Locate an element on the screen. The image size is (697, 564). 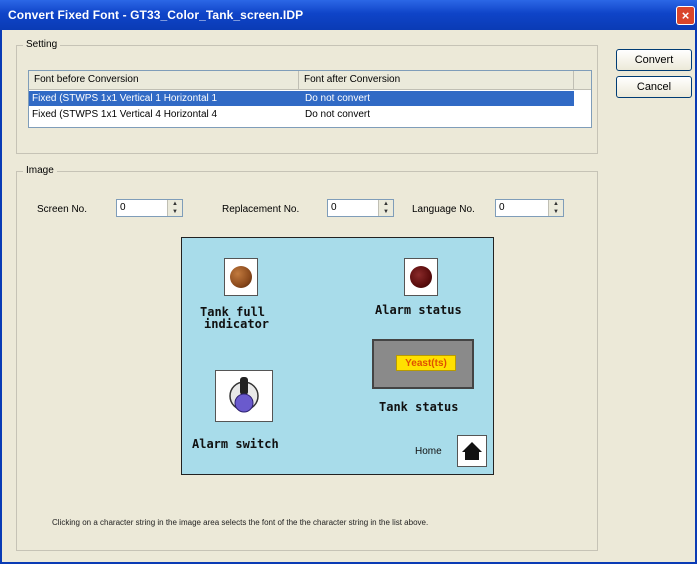
tank-full-text-line2: indicator is located at coordinates (236, 324).